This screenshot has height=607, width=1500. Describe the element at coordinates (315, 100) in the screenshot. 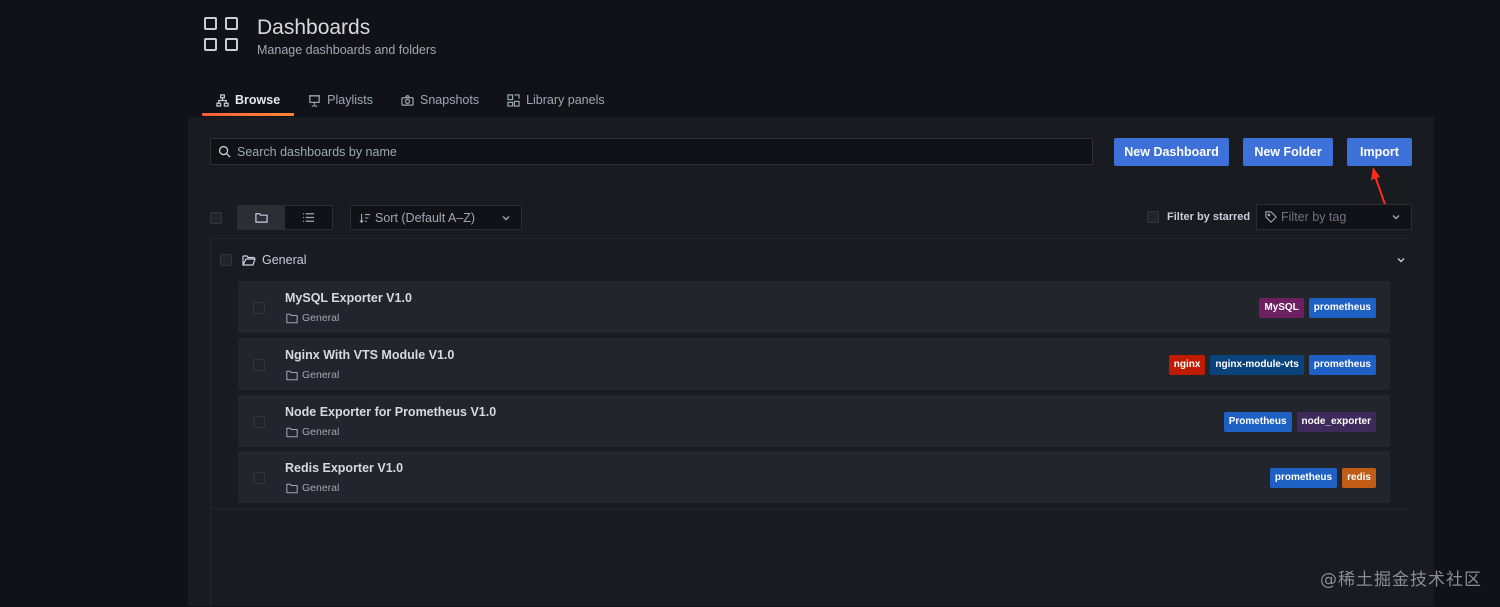

I see `presentation-icon` at that location.